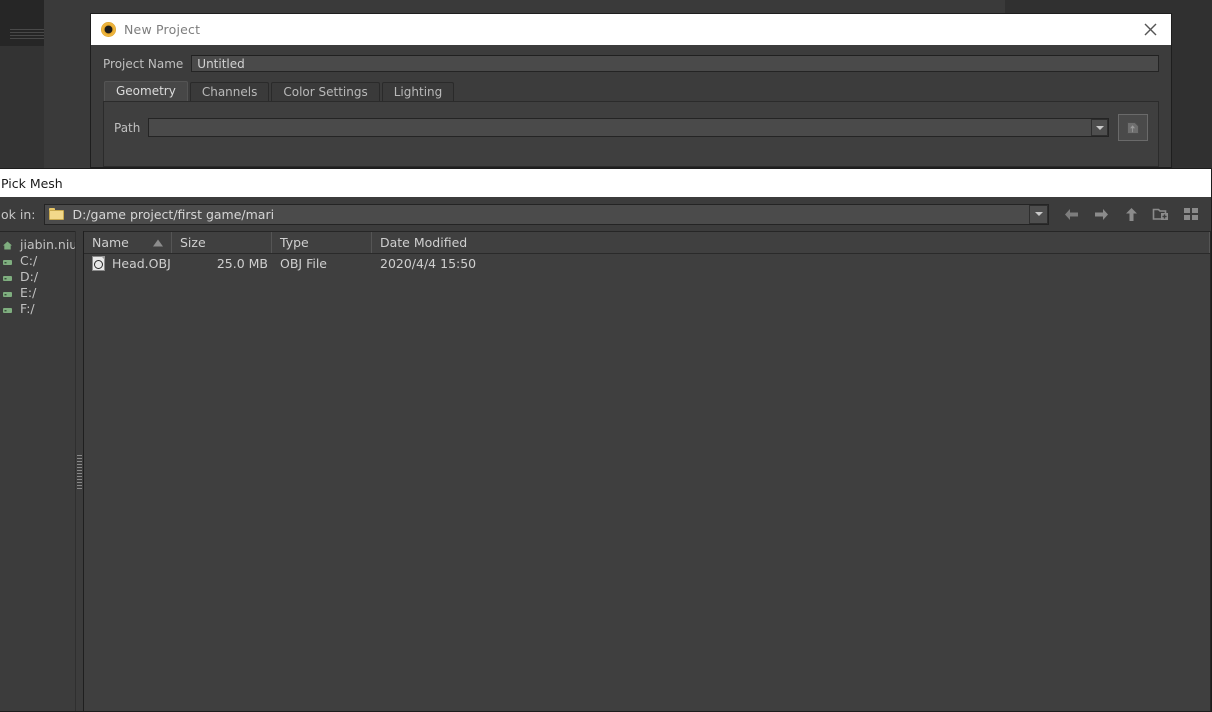 The height and width of the screenshot is (712, 1212). I want to click on viewport-thumbnail-panel, so click(22, 23).